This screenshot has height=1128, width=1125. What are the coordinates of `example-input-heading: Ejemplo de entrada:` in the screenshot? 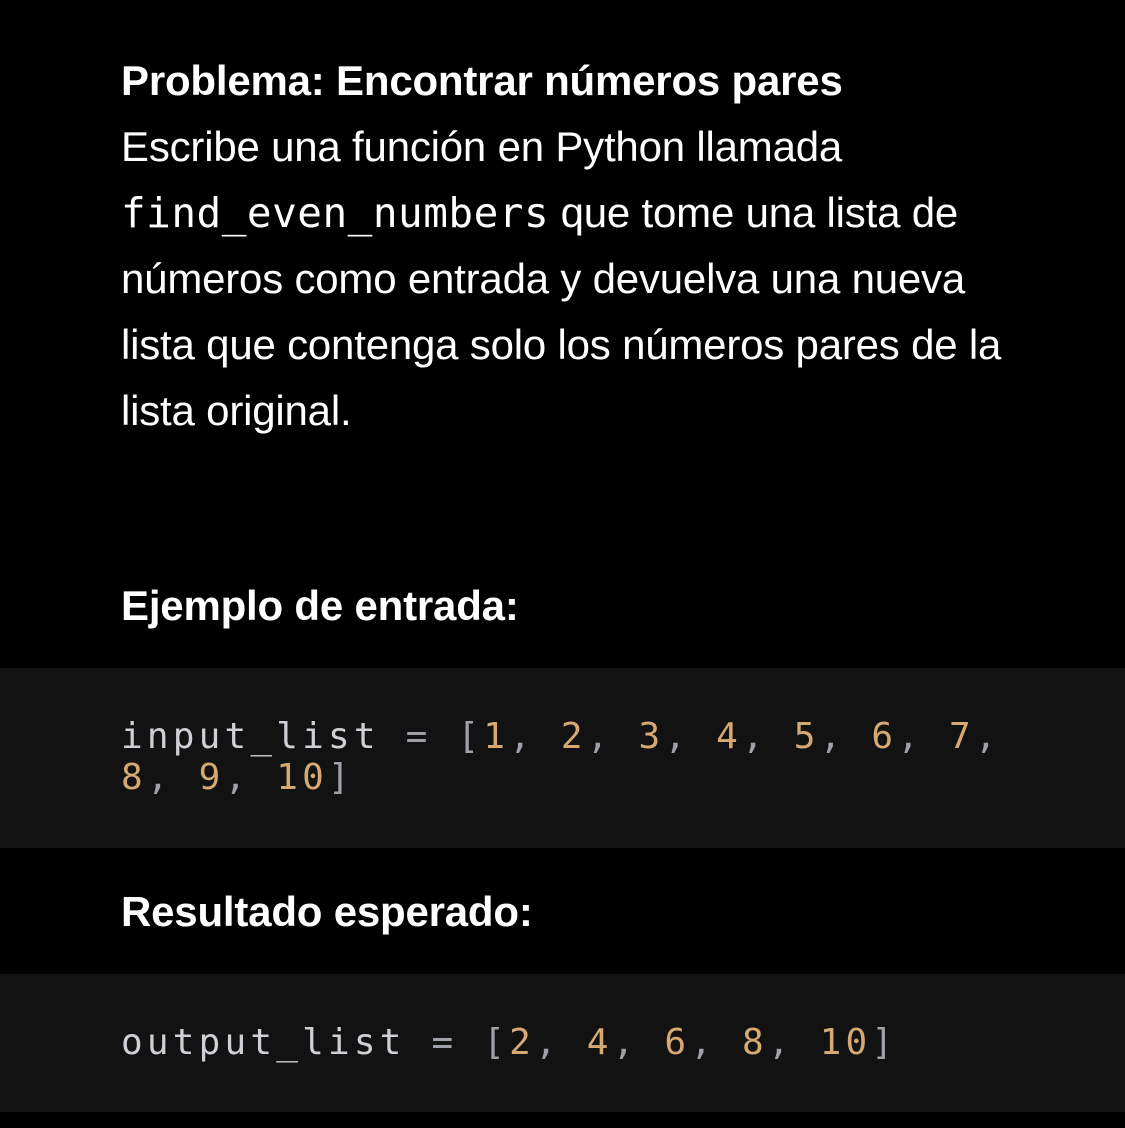 It's located at (320, 605).